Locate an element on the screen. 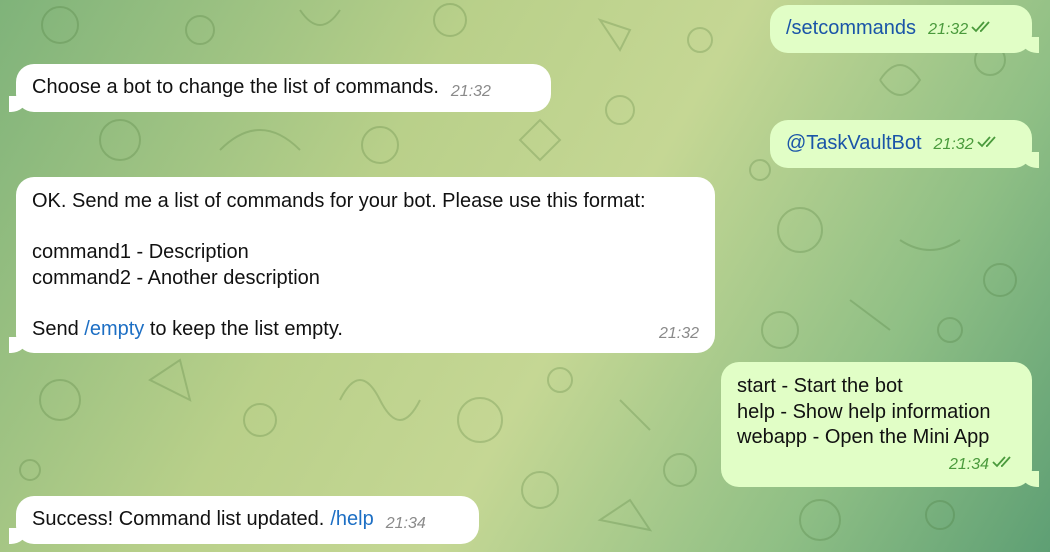 The height and width of the screenshot is (552, 1050). message-text: Send is located at coordinates (55, 328).